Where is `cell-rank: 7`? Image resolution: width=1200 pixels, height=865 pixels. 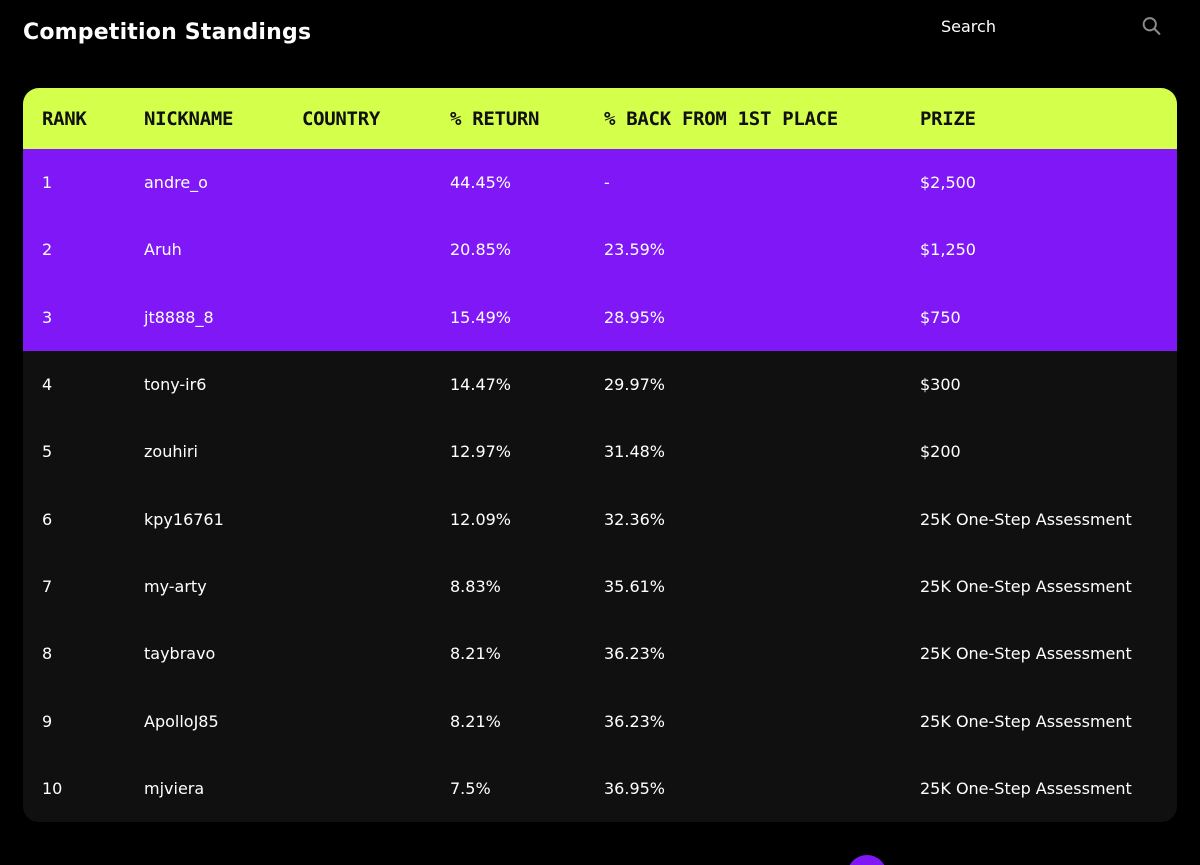
cell-rank: 7 is located at coordinates (47, 586).